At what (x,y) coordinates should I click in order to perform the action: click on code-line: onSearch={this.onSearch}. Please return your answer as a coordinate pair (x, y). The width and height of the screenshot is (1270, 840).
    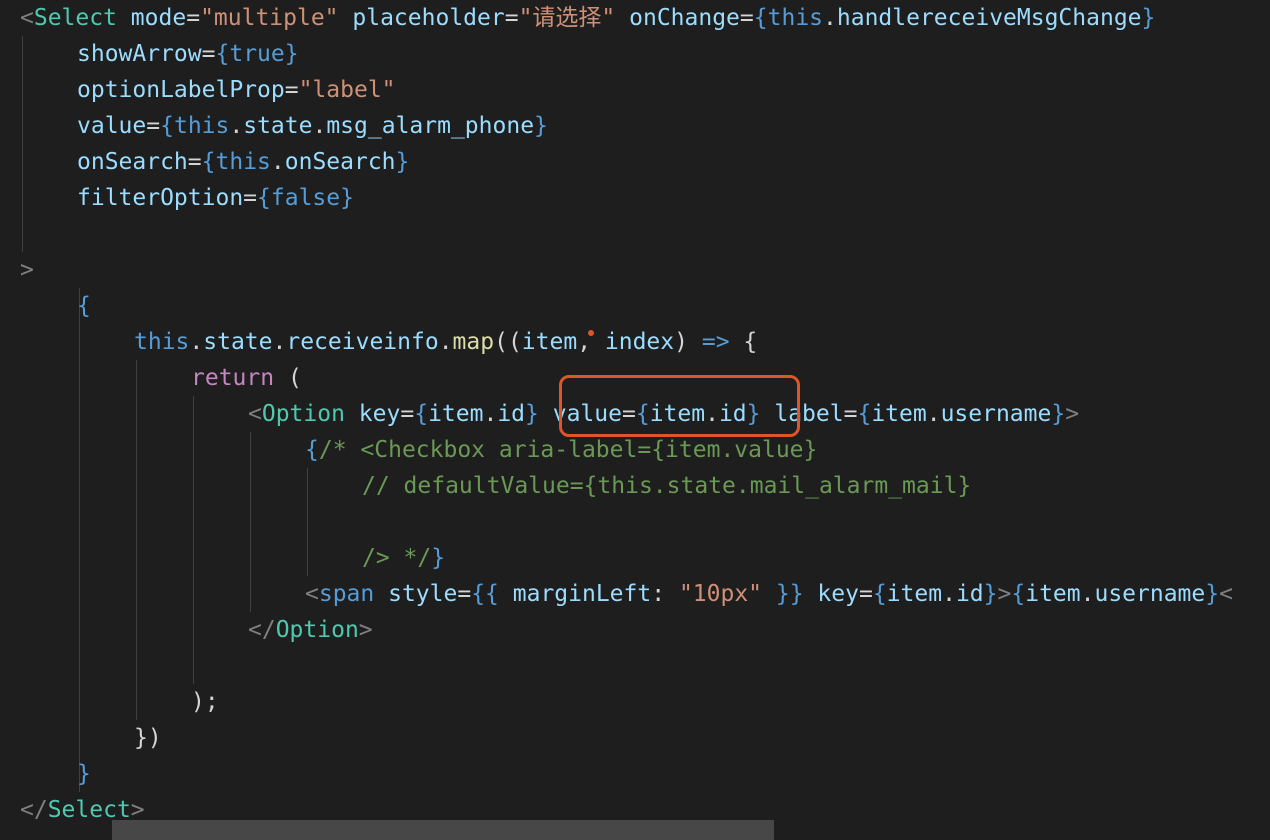
    Looking at the image, I should click on (243, 162).